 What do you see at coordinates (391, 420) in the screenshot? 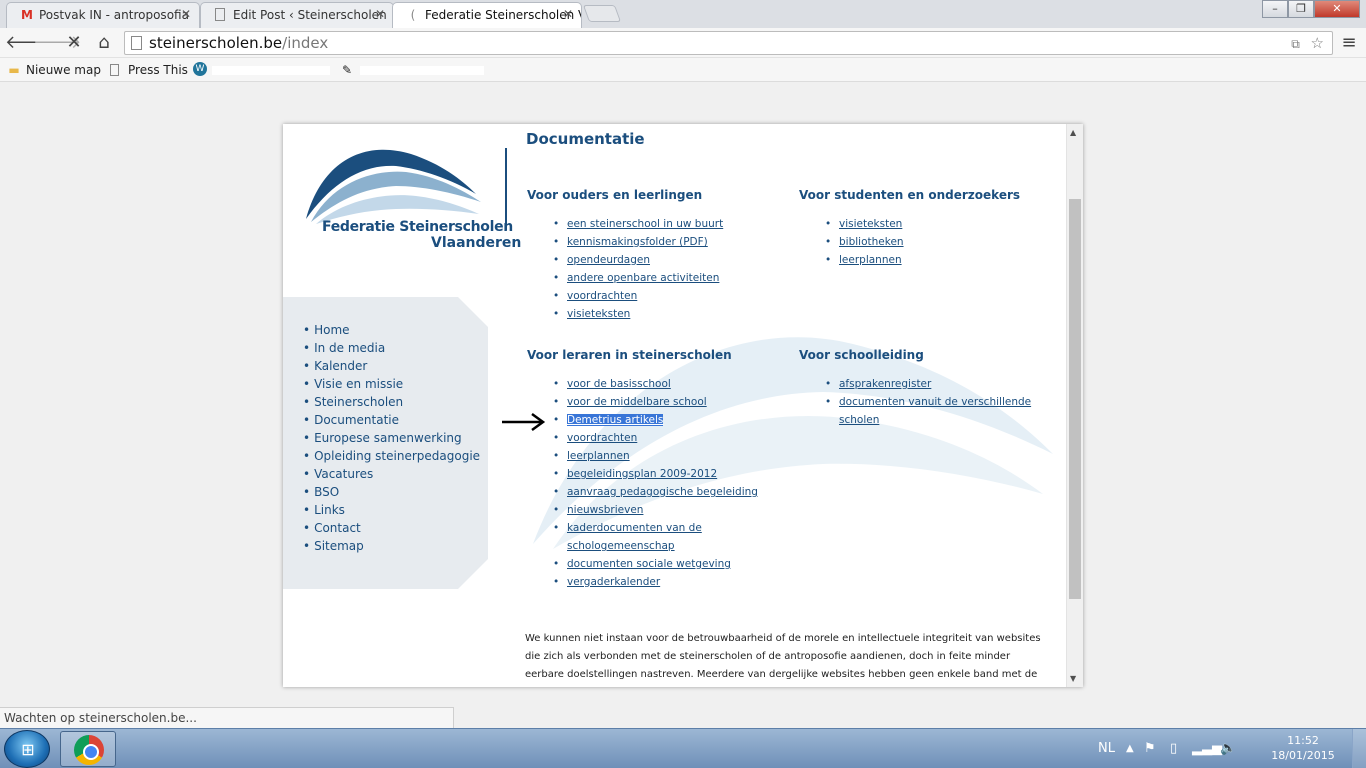
I see `nav-item-documentatie: Documentatie` at bounding box center [391, 420].